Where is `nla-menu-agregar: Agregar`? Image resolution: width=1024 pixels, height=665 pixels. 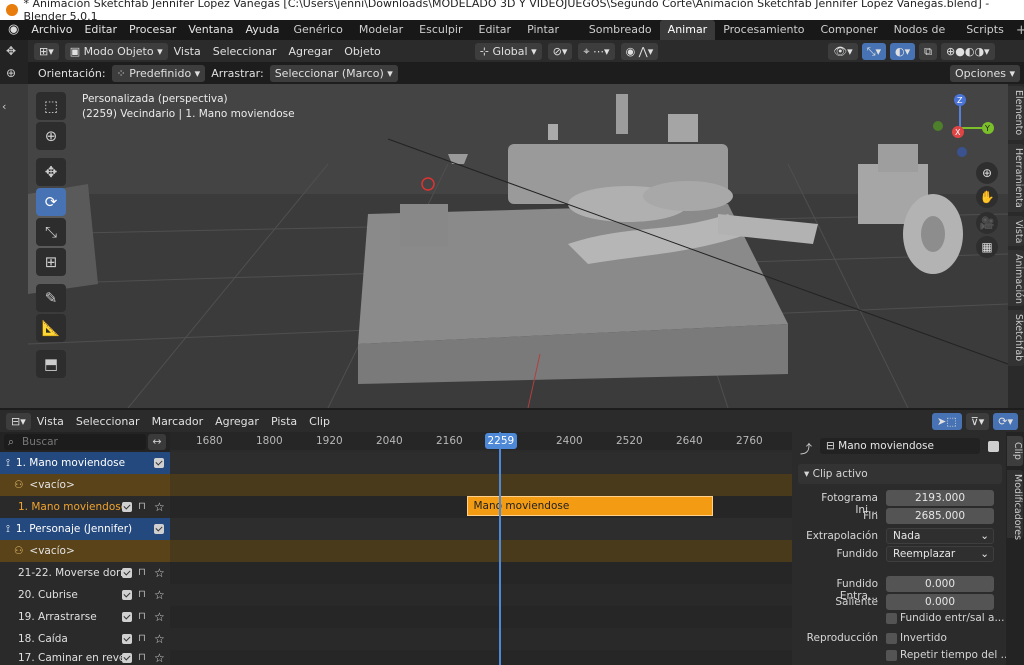
nla-menu-agregar: Agregar is located at coordinates (237, 421).